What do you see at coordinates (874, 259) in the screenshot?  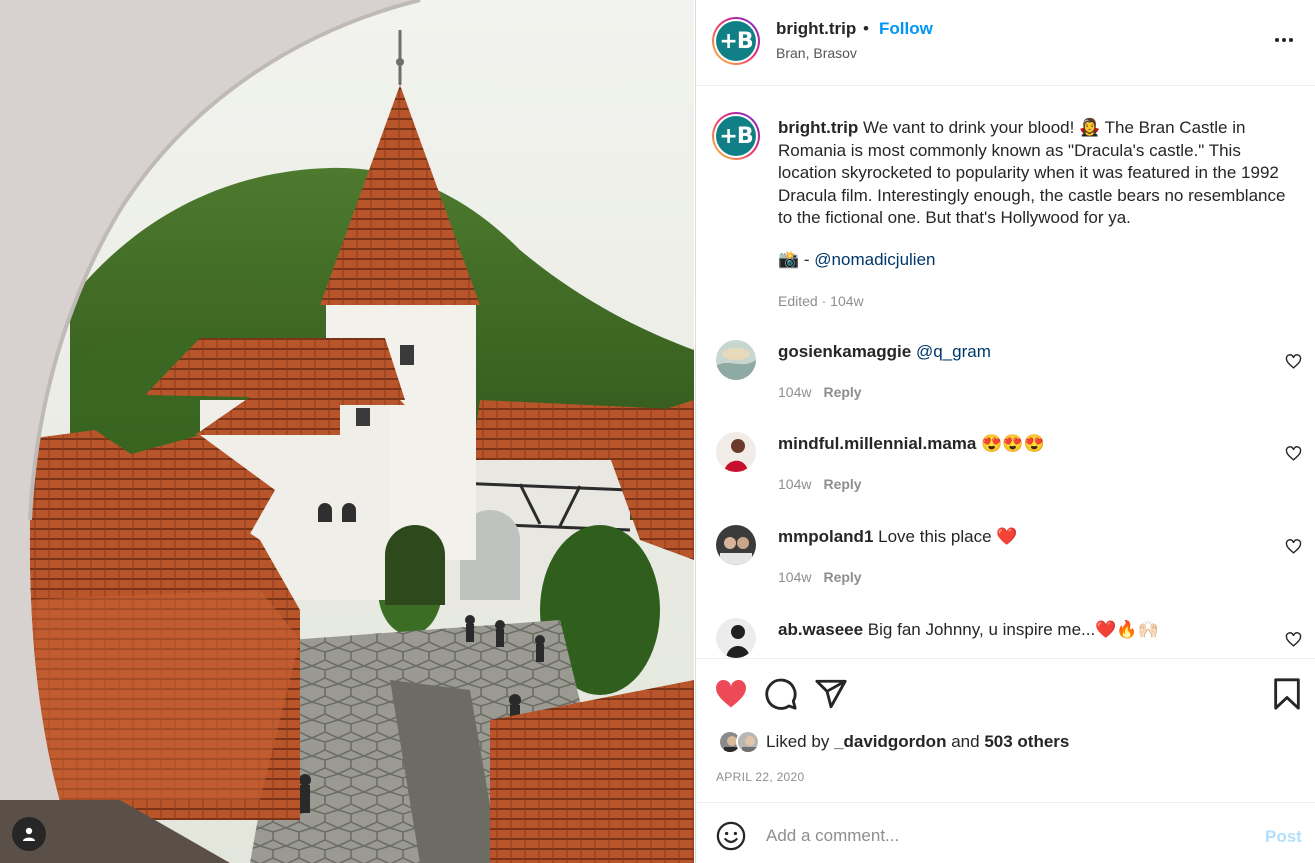 I see `credit-mention-link: @nomadicjulien` at bounding box center [874, 259].